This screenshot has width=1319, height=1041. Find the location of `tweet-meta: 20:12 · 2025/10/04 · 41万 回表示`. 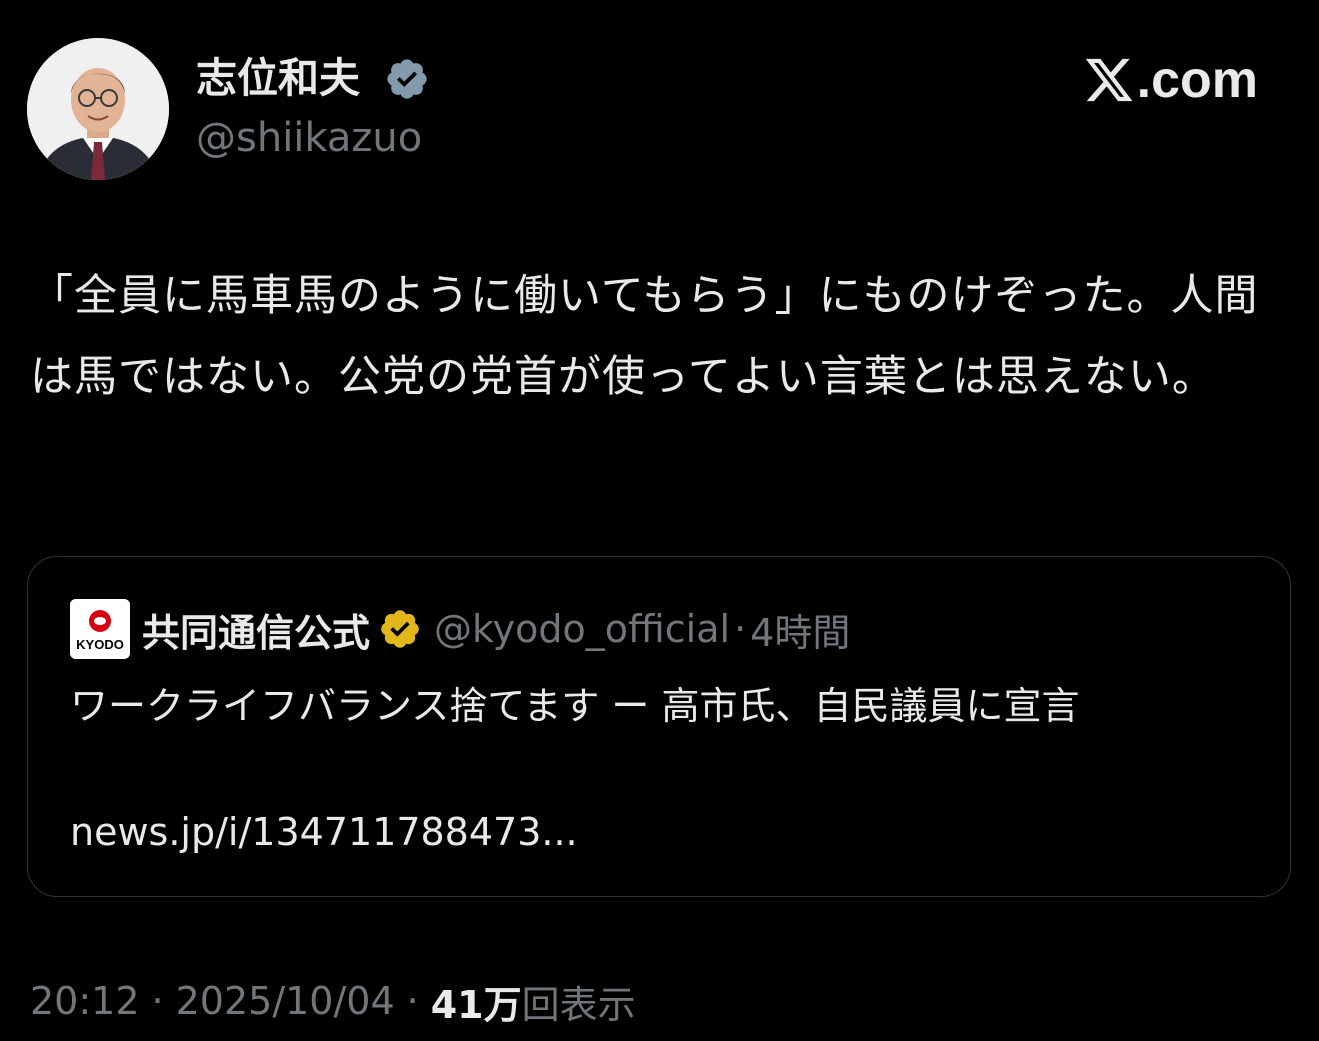

tweet-meta: 20:12 · 2025/10/04 · 41万 回表示 is located at coordinates (333, 1001).